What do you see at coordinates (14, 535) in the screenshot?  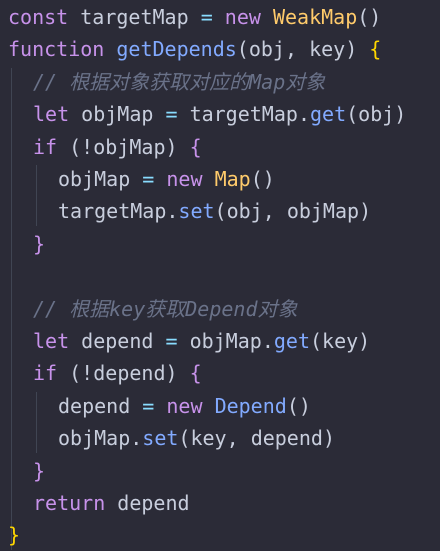 I see `token-brace: }` at bounding box center [14, 535].